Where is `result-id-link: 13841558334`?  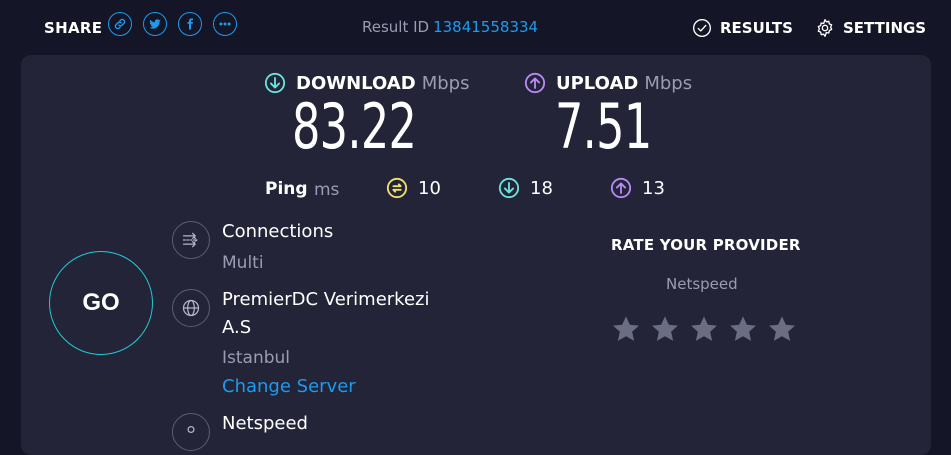 result-id-link: 13841558334 is located at coordinates (485, 27).